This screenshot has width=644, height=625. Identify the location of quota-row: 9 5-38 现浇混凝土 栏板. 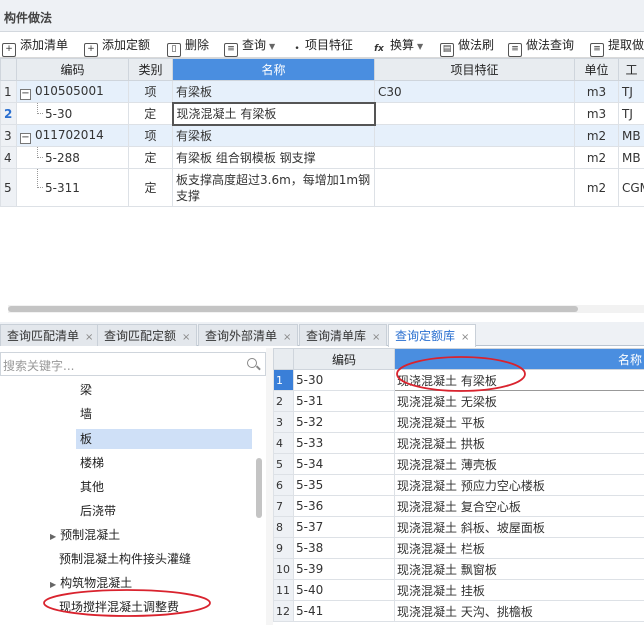
(458, 548).